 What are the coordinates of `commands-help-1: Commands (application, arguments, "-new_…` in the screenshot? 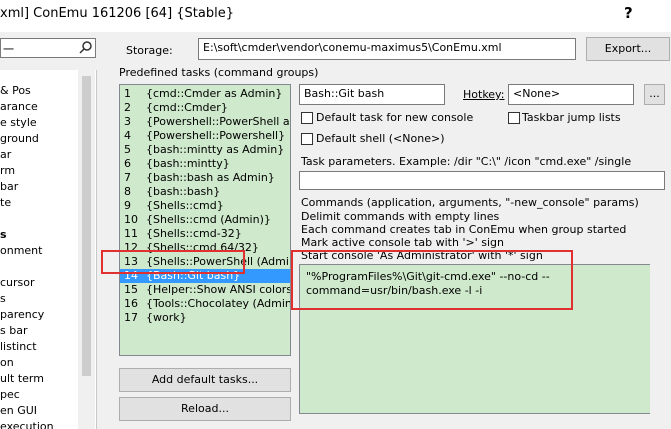 It's located at (470, 202).